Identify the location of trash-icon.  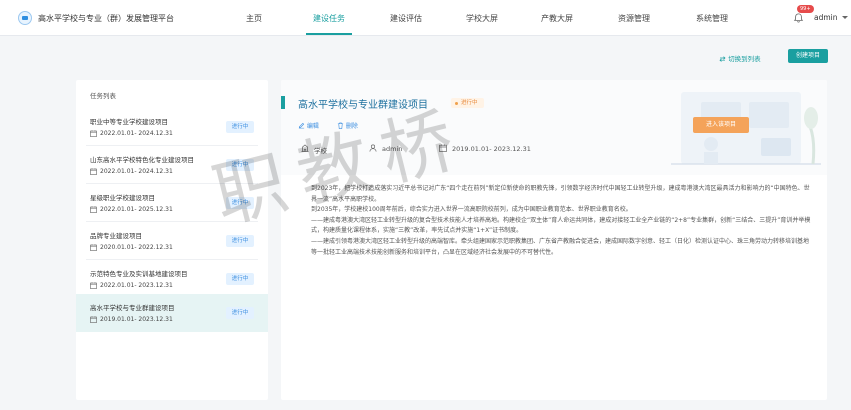
(340, 125).